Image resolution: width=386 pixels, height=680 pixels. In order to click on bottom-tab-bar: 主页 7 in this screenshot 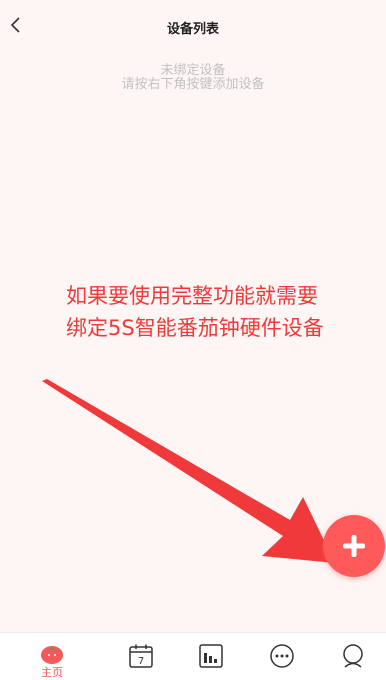, I will do `click(193, 656)`.